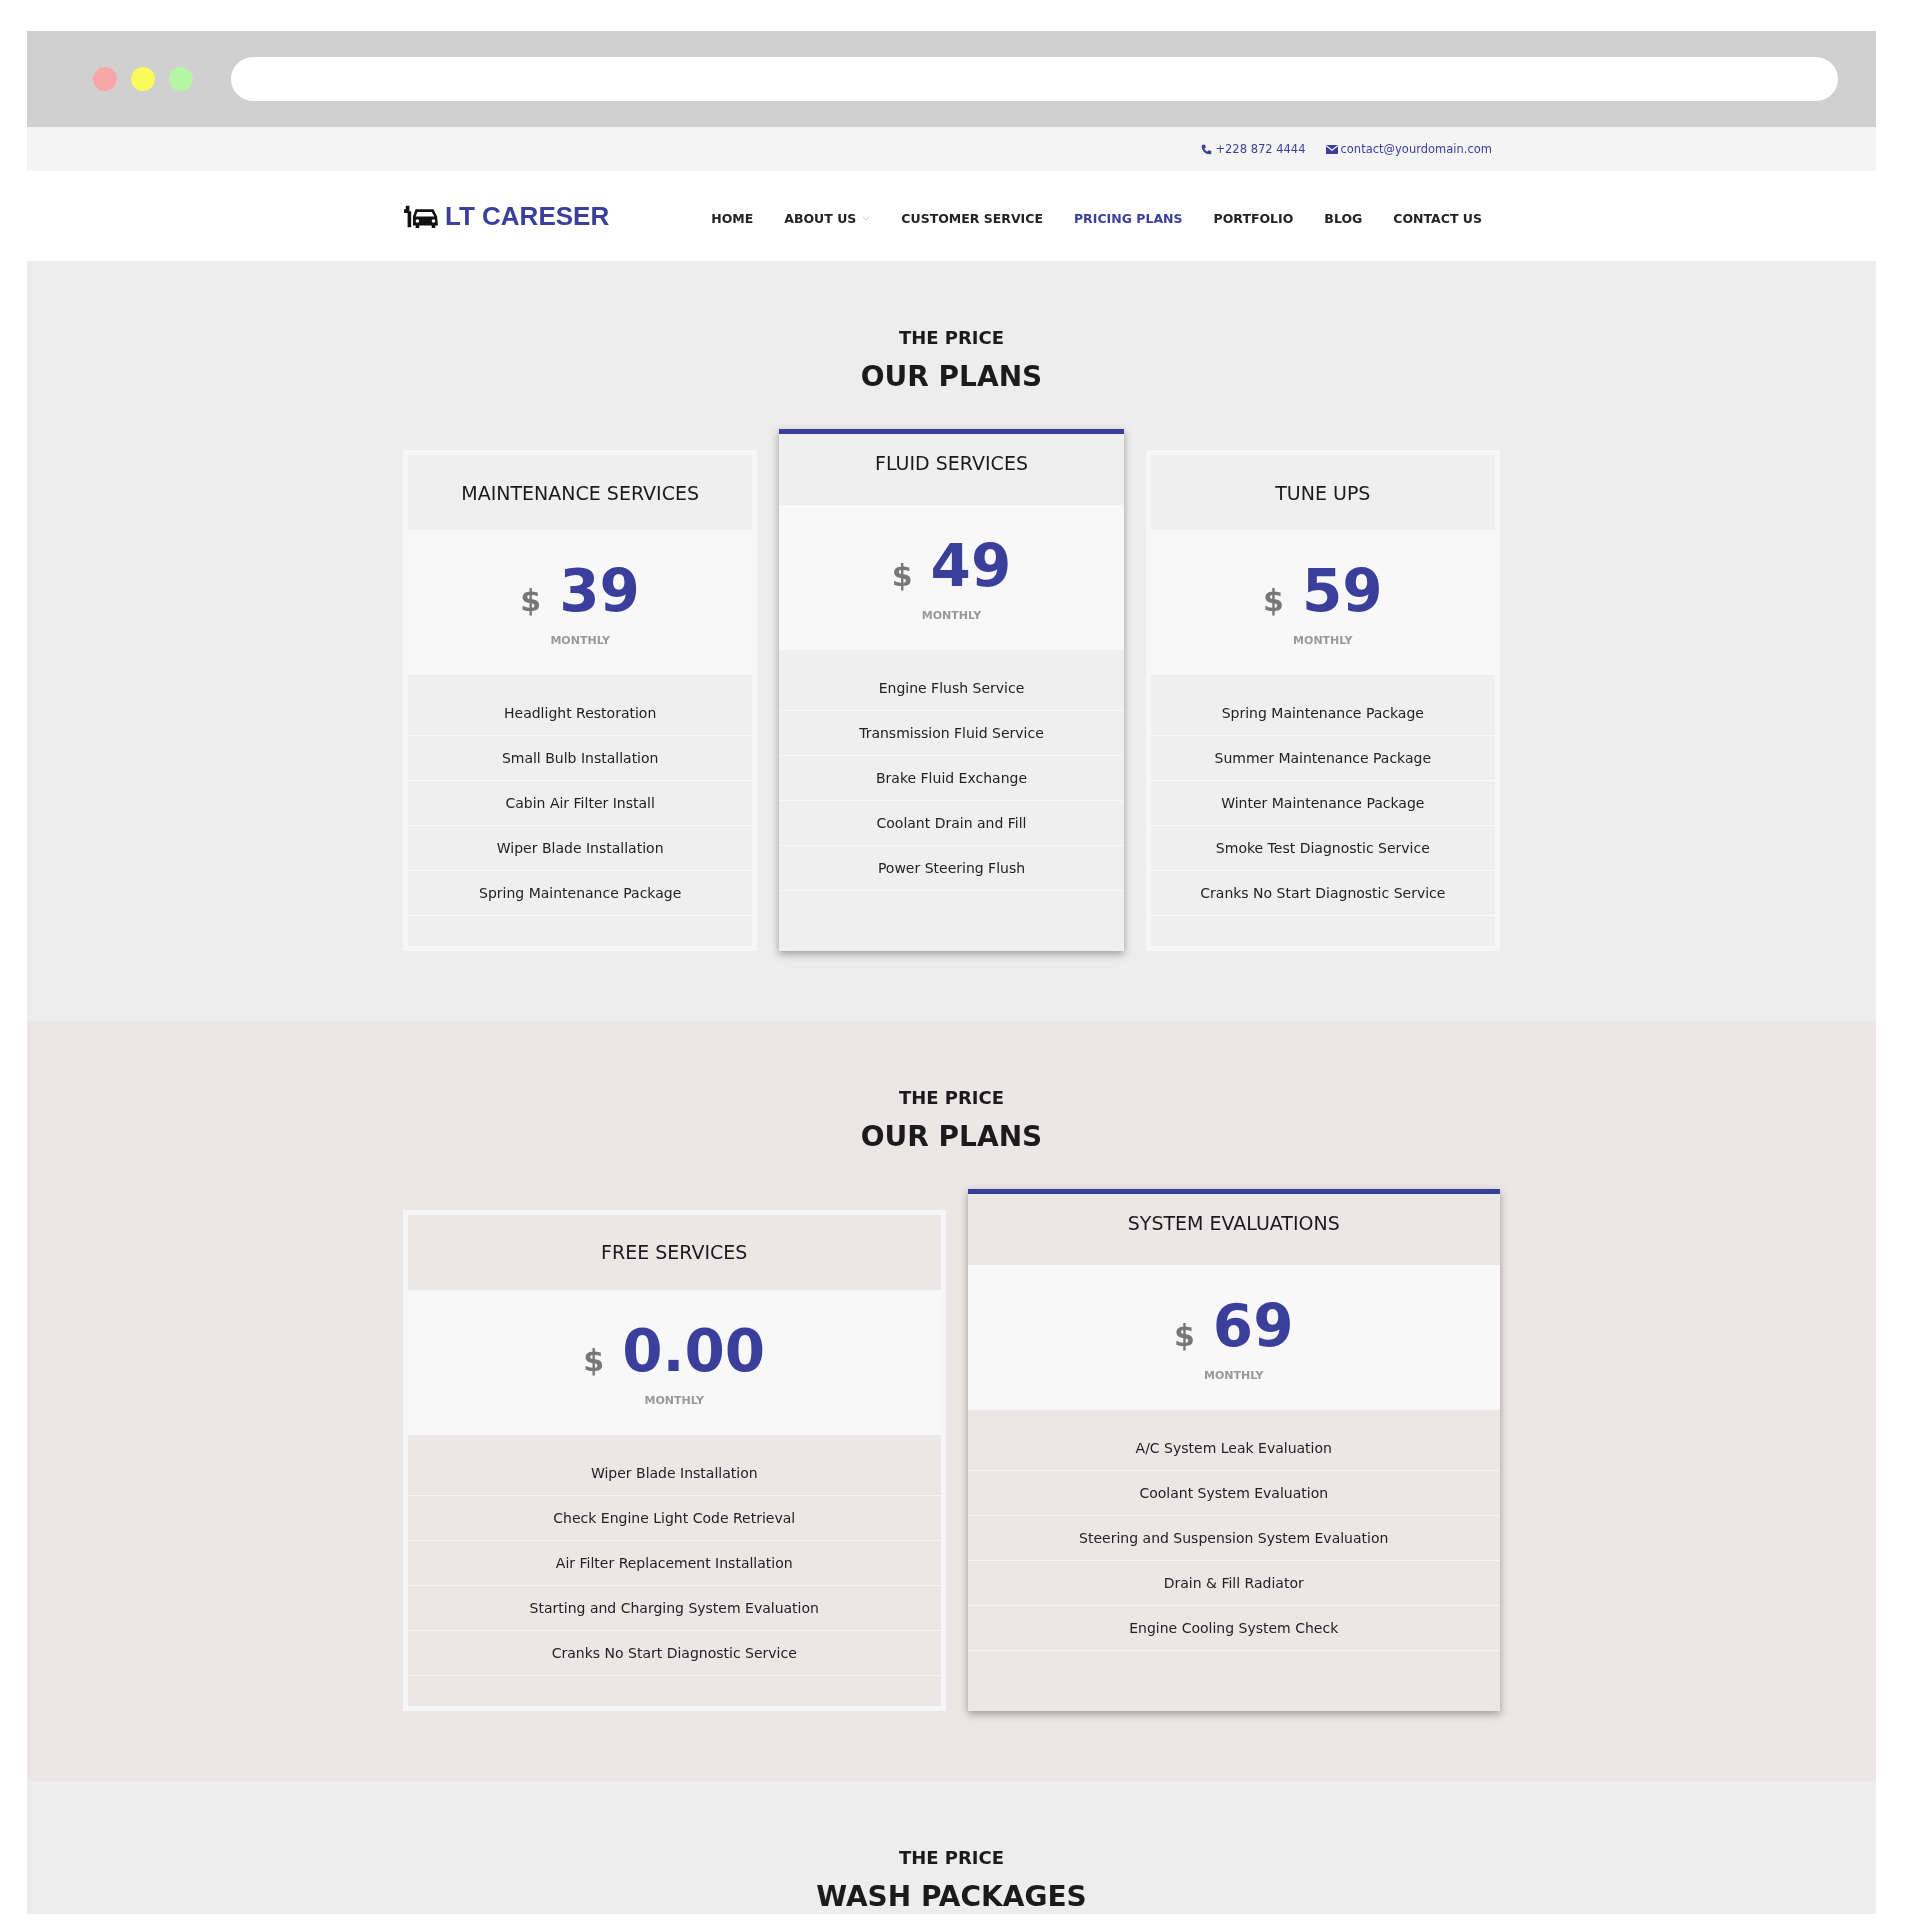 The image size is (1911, 1921). Describe the element at coordinates (105, 79) in the screenshot. I see `close-dot-icon` at that location.